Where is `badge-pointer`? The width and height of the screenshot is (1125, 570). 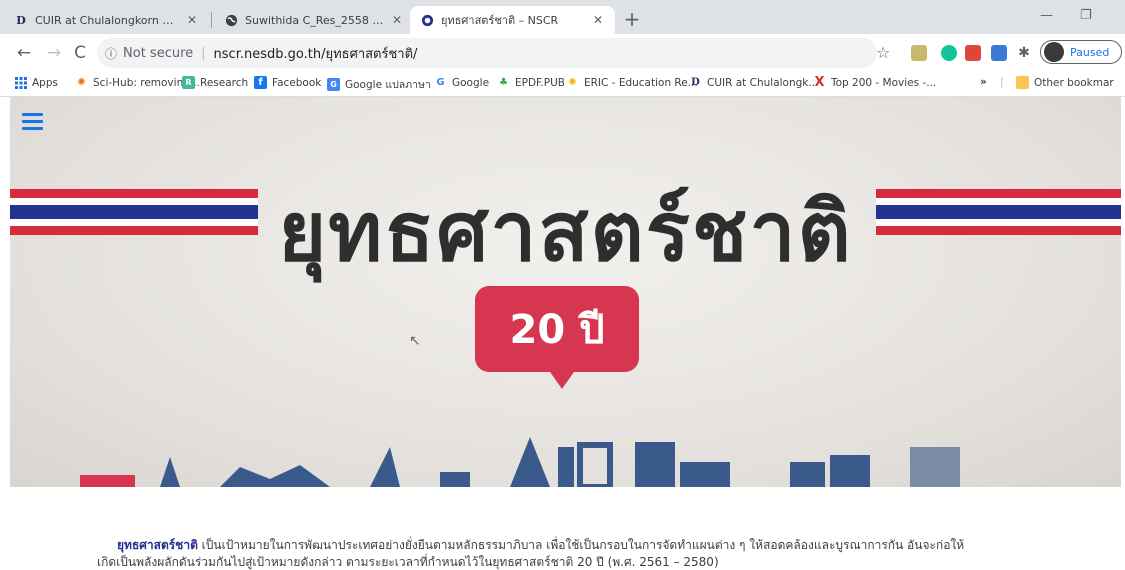 badge-pointer is located at coordinates (562, 379).